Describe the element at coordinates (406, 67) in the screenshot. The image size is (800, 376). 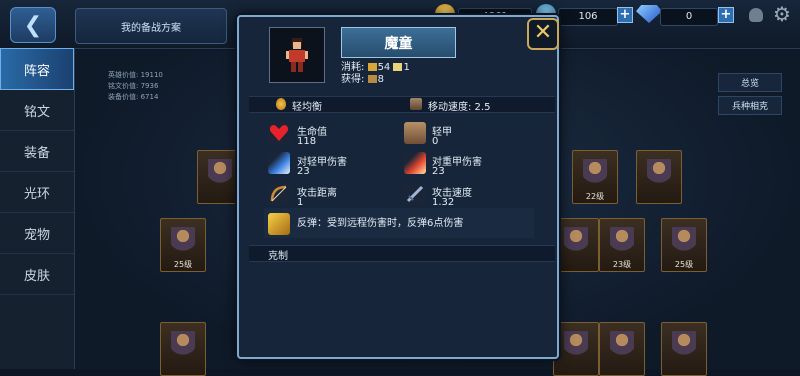
I see `cost-population-value: 1` at that location.